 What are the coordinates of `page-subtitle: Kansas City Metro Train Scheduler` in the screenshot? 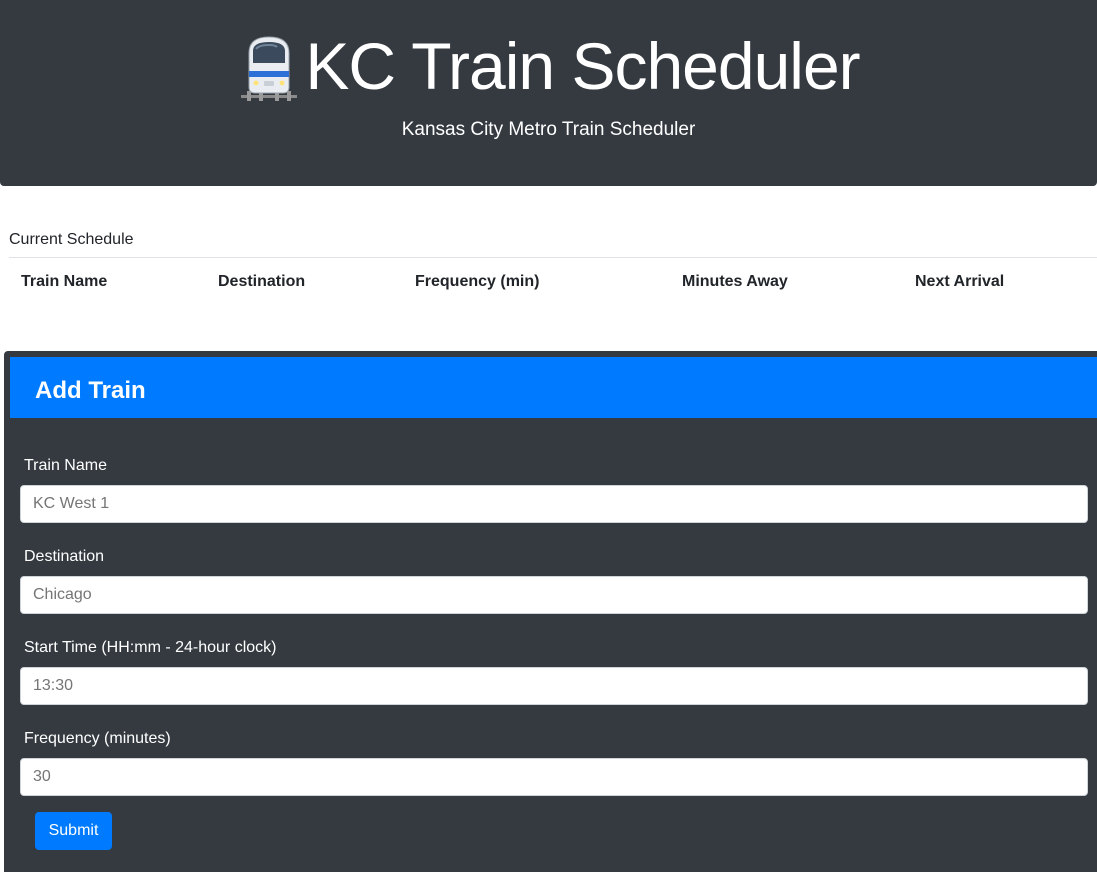 It's located at (548, 129).